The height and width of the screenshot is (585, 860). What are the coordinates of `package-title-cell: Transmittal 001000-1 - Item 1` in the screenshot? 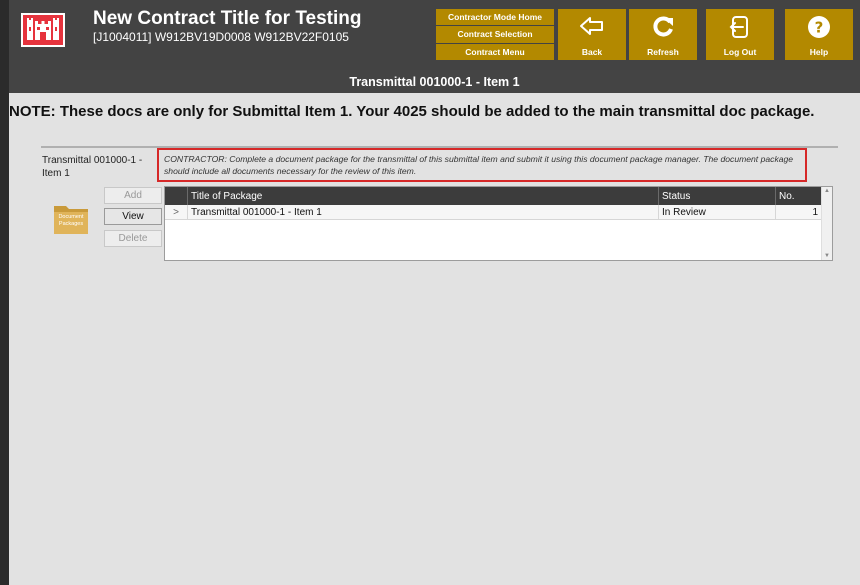 It's located at (422, 212).